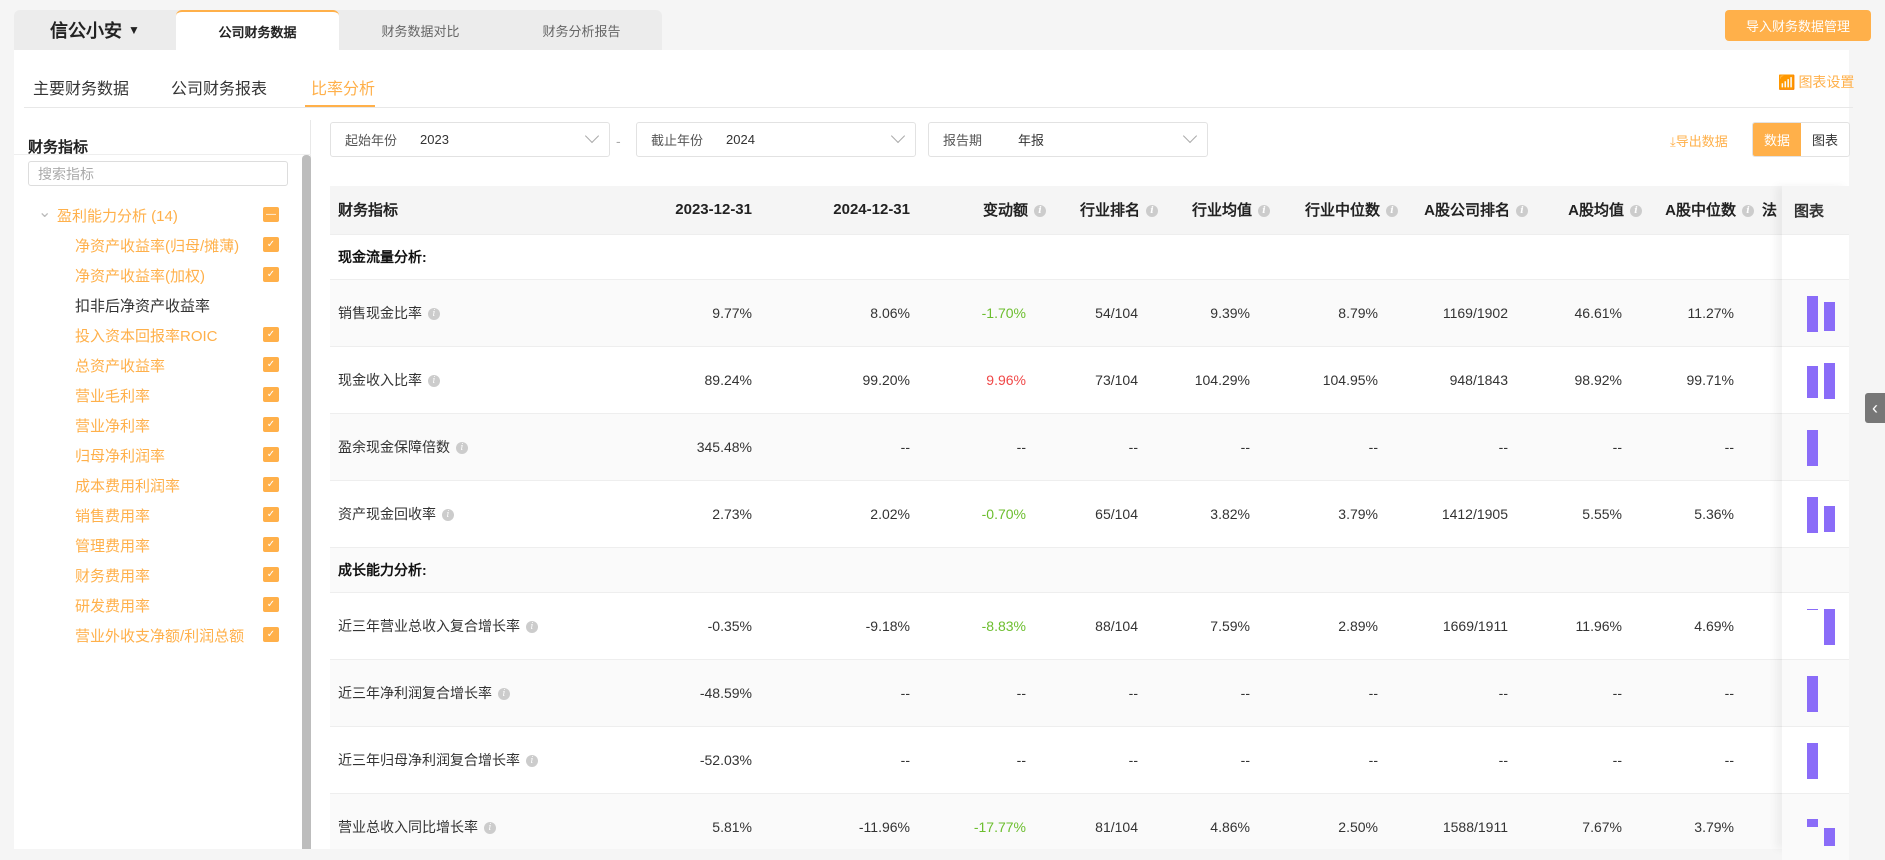 The height and width of the screenshot is (860, 1885). What do you see at coordinates (150, 575) in the screenshot?
I see `tree-item: 财务费用率 ✓` at bounding box center [150, 575].